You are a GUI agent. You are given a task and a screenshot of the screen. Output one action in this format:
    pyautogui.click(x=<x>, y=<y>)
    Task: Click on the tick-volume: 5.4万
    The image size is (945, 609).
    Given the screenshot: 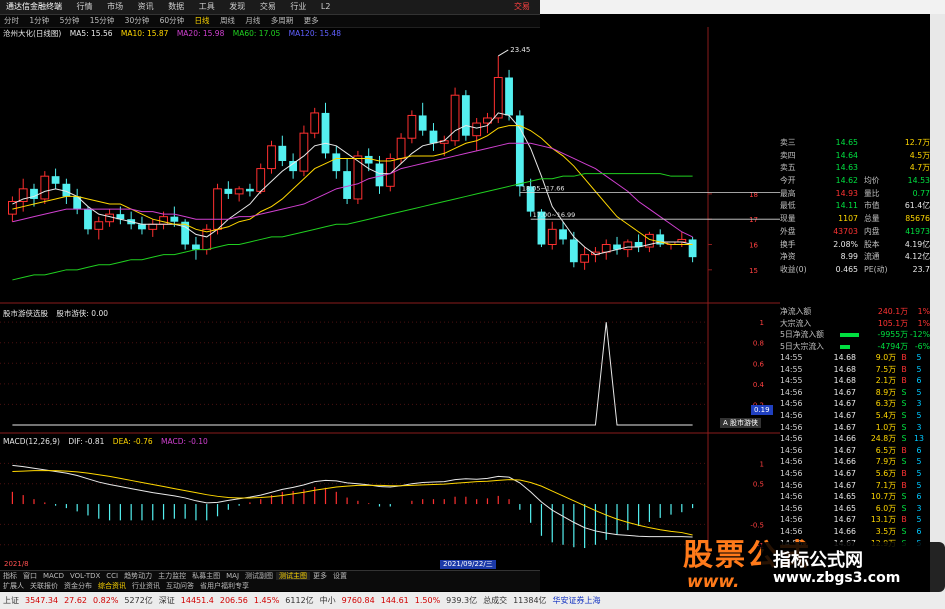 What is the action you would take?
    pyautogui.click(x=885, y=415)
    